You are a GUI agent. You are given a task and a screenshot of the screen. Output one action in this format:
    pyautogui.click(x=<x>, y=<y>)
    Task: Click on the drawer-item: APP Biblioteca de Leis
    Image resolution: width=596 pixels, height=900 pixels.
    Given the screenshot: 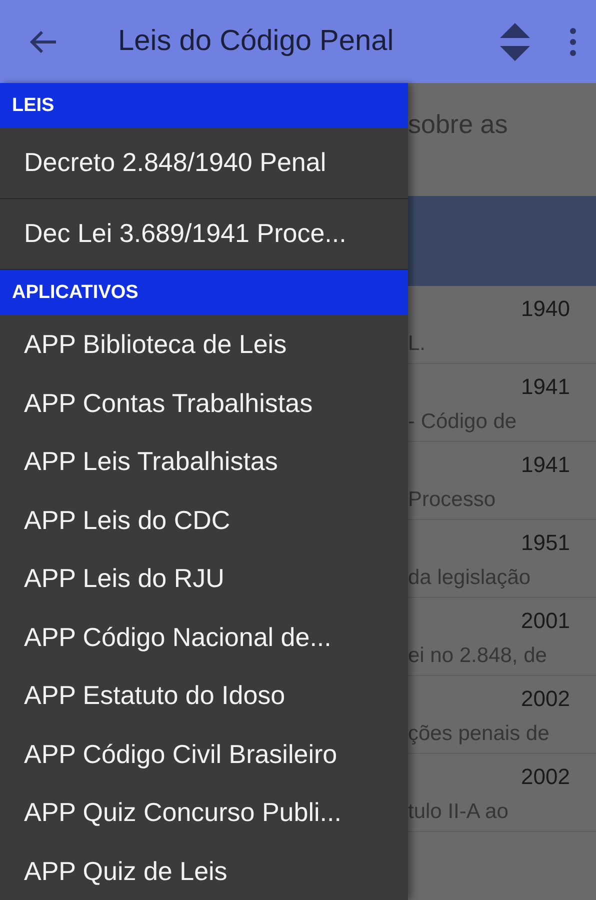 What is the action you would take?
    pyautogui.click(x=204, y=344)
    